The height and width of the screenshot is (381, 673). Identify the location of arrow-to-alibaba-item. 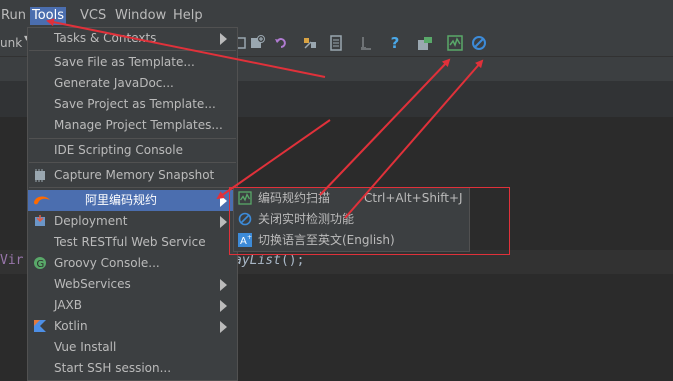
(273, 159).